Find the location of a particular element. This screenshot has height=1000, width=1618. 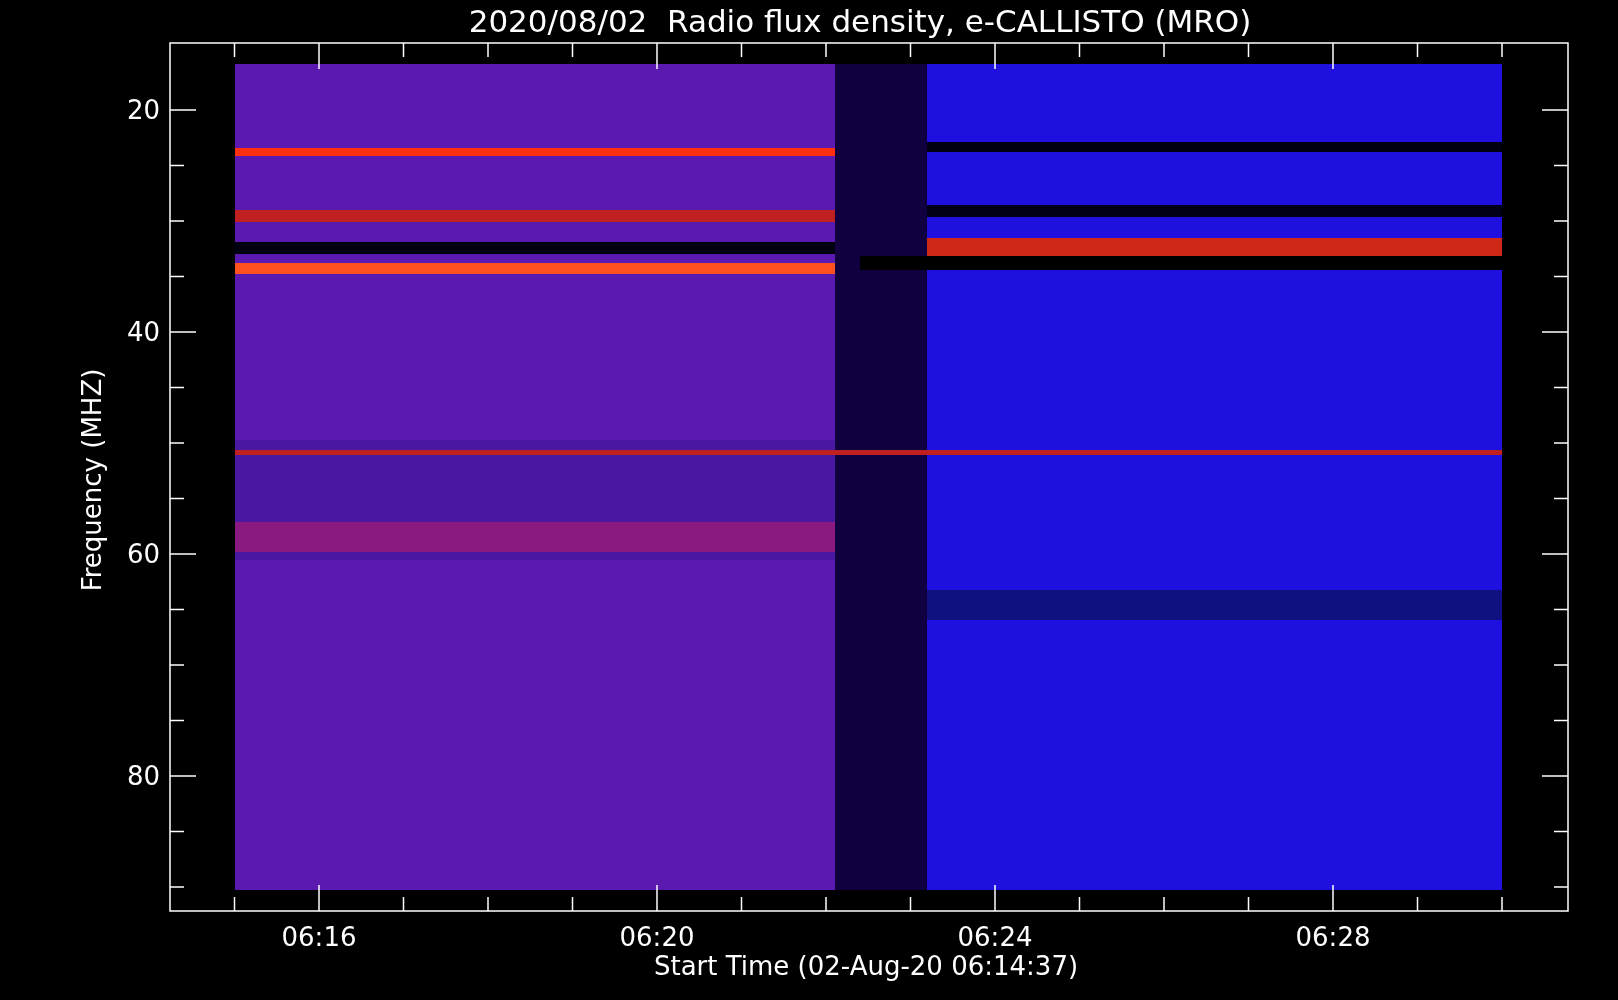

chart-title: 2020/08/02 Radio flux density, e-CALLISTO (MRO) is located at coordinates (860, 21).